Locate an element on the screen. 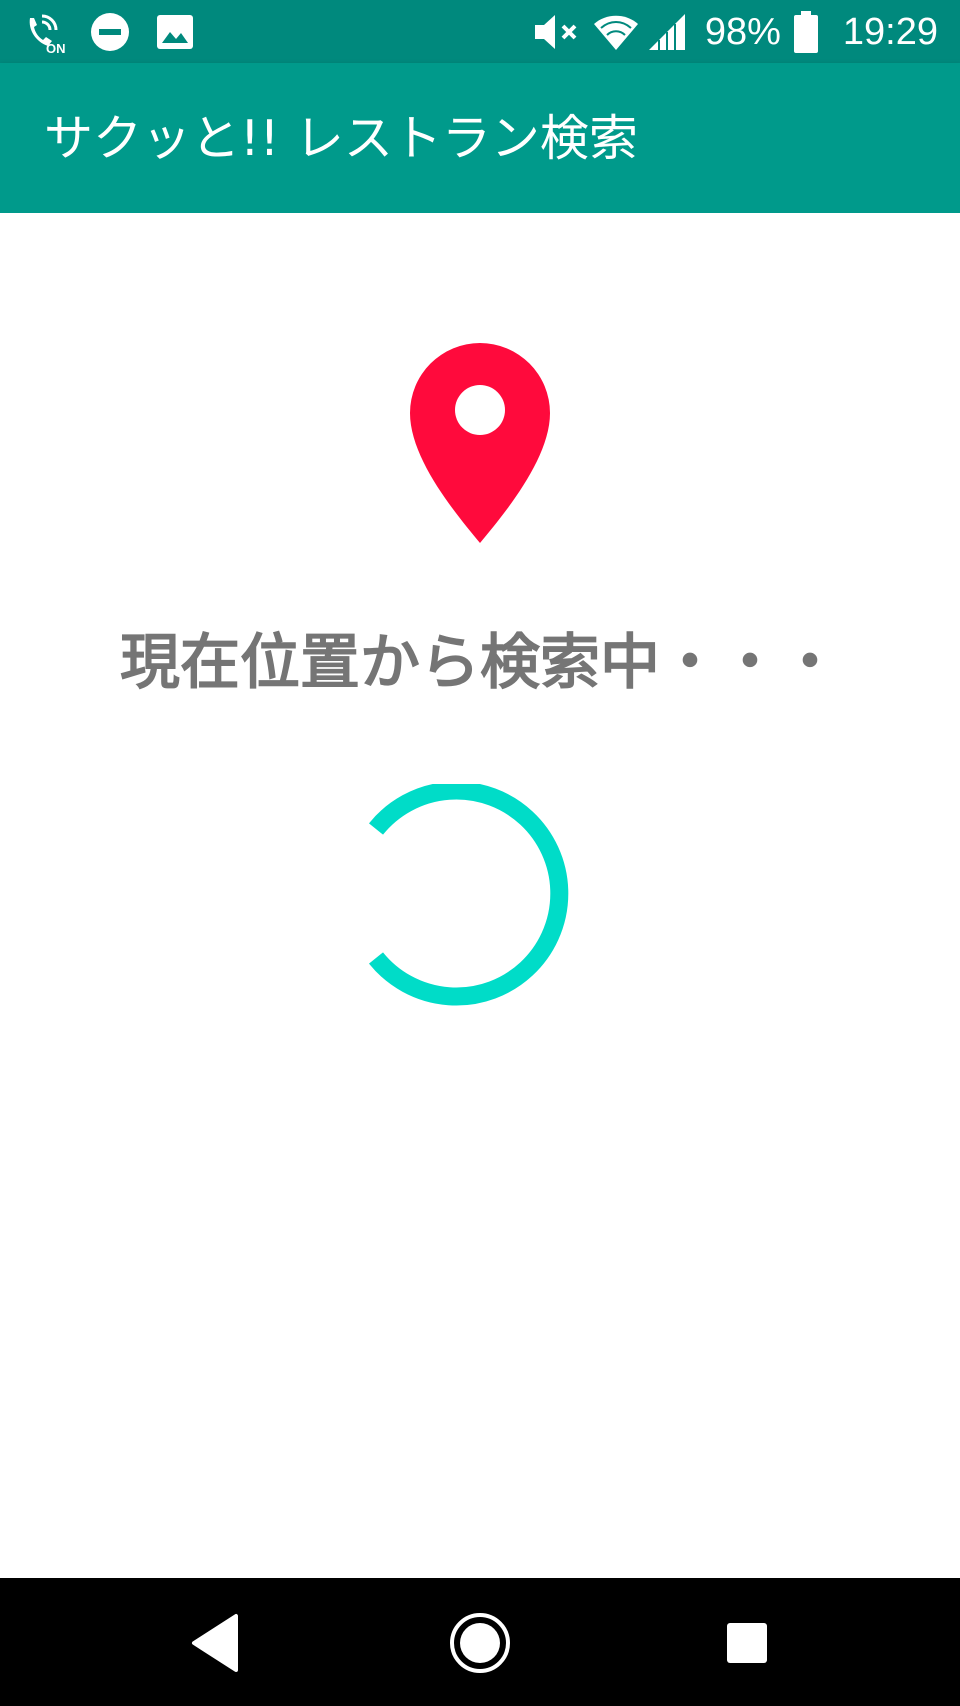 This screenshot has width=960, height=1706. clock: 19:29 is located at coordinates (890, 32).